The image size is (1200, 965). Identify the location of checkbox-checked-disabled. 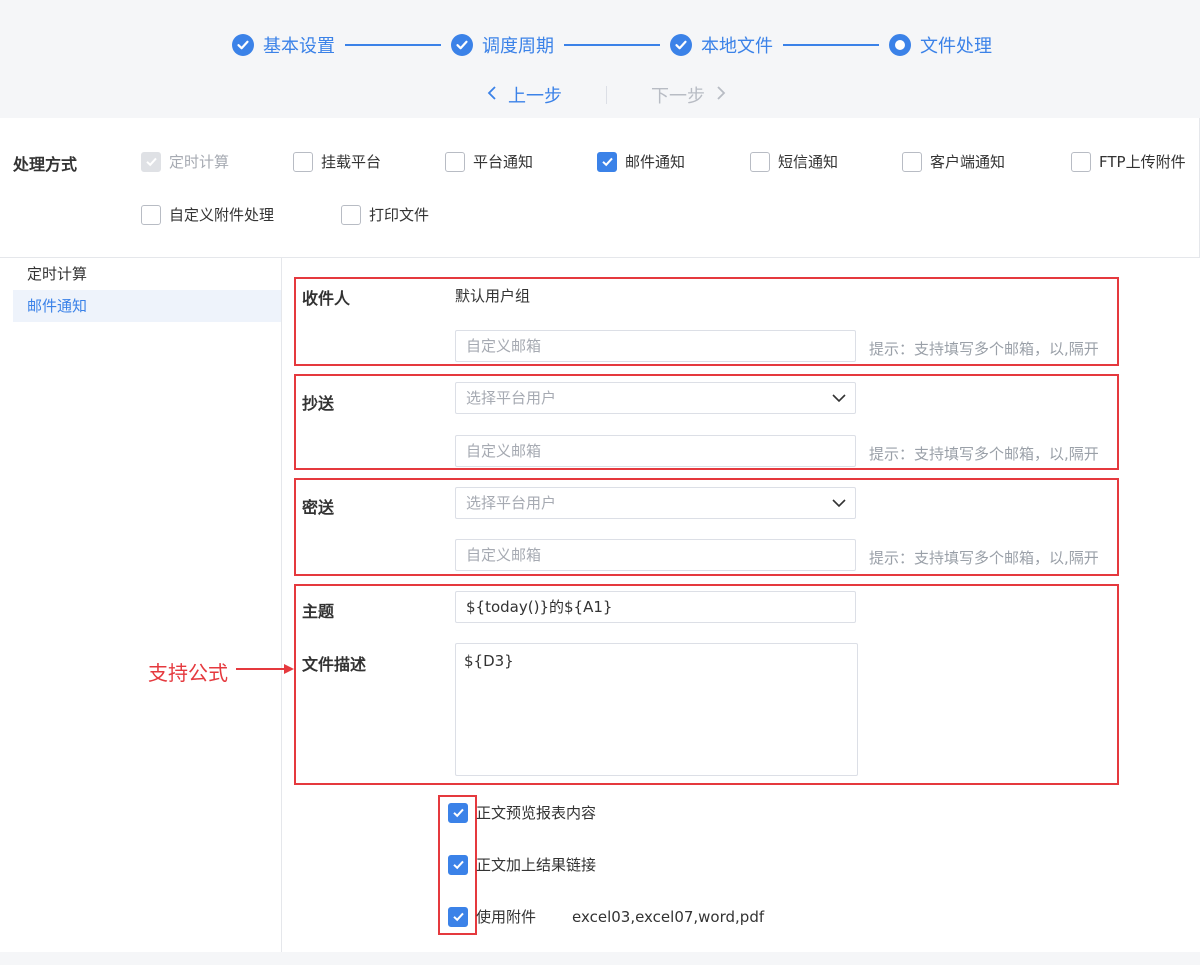
(151, 161).